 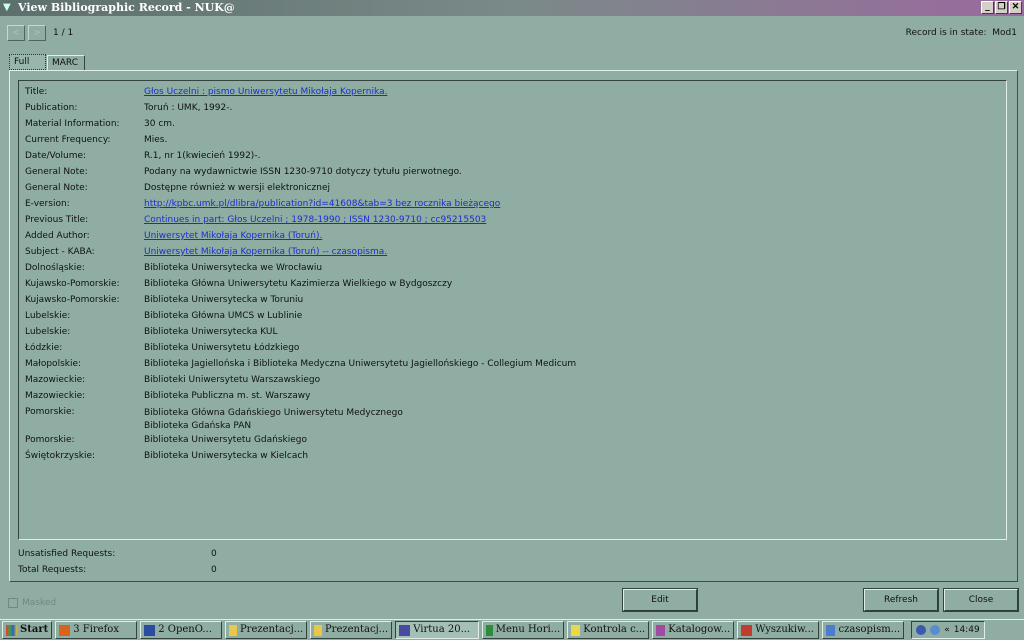 I want to click on record-position: 1 / 1, so click(x=63, y=33).